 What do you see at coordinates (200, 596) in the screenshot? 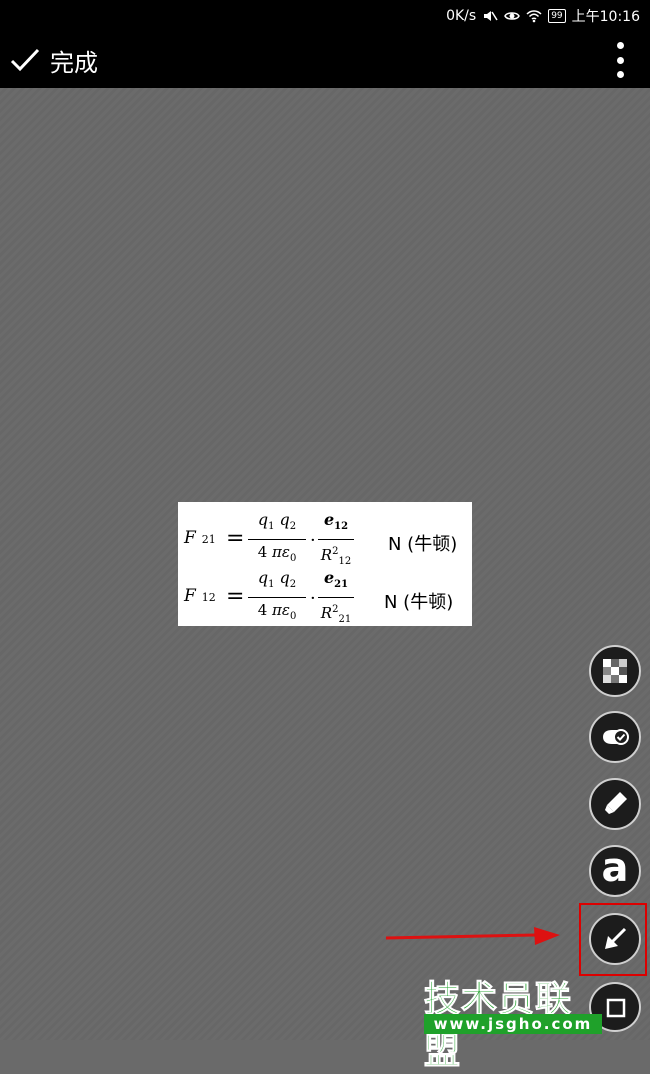
I see `force-symbol: F 12` at bounding box center [200, 596].